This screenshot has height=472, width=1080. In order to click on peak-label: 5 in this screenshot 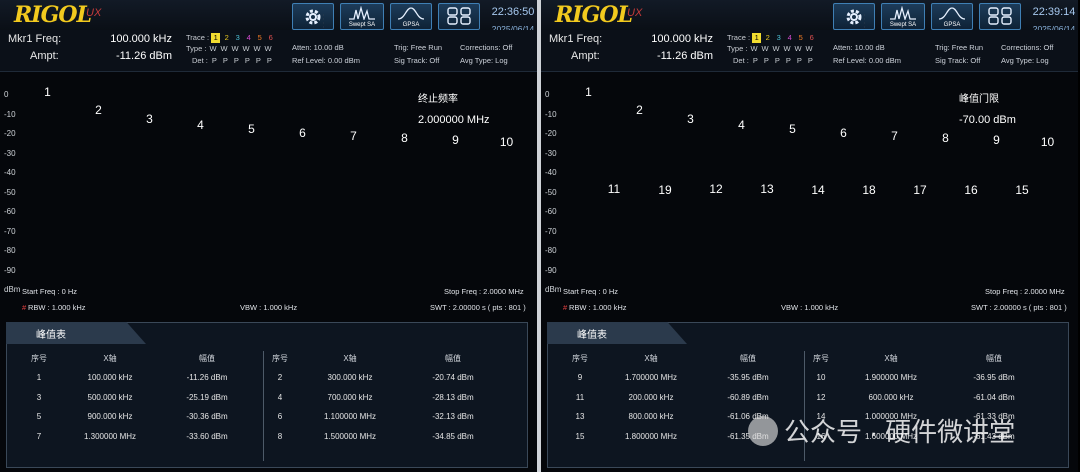, I will do `click(251, 129)`.